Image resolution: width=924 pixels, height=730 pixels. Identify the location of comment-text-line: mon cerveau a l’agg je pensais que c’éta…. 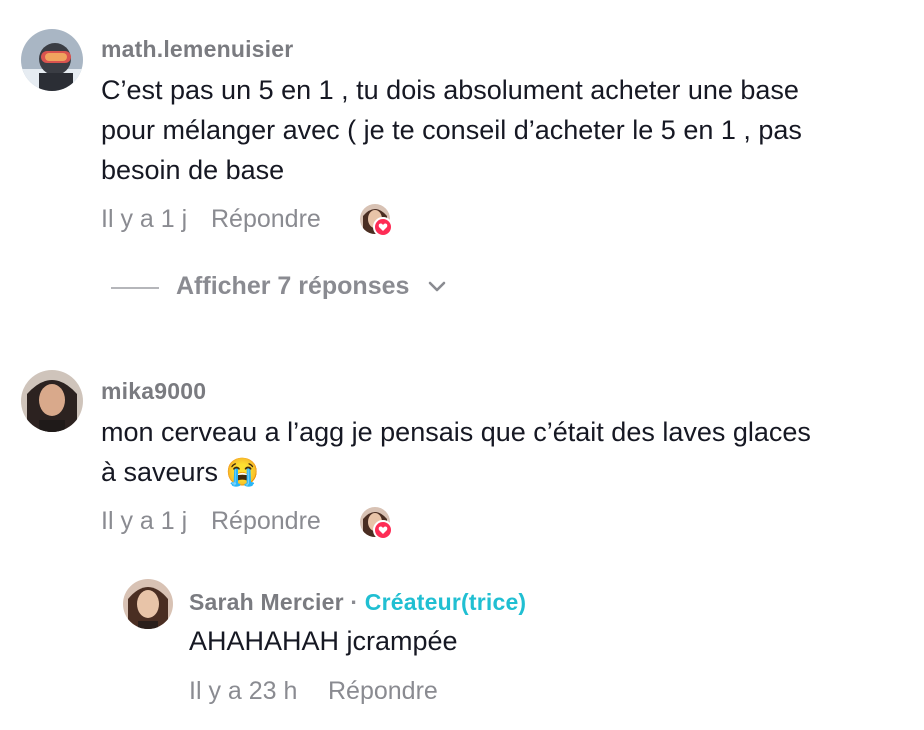
(456, 432).